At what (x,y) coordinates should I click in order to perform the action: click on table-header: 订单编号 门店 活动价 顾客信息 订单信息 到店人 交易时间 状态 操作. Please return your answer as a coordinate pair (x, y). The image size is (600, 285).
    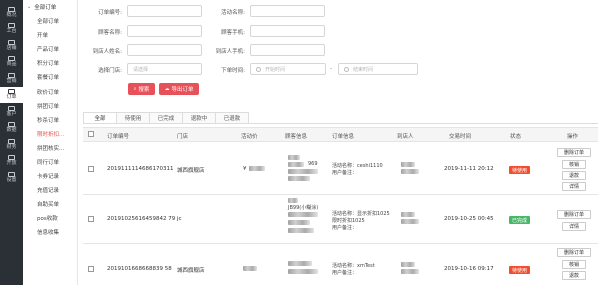
    Looking at the image, I should click on (340, 134).